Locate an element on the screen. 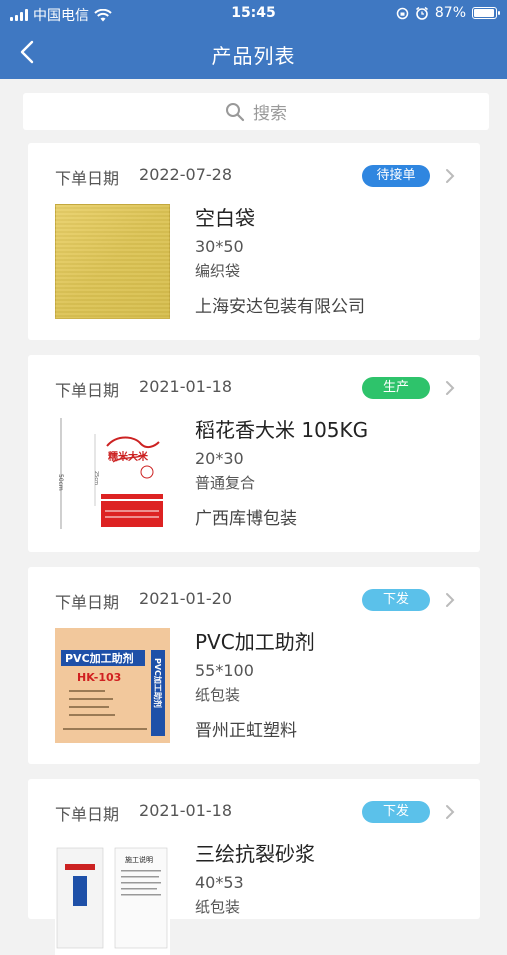  bag-label-text: PVC加工助剂 is located at coordinates (99, 658).